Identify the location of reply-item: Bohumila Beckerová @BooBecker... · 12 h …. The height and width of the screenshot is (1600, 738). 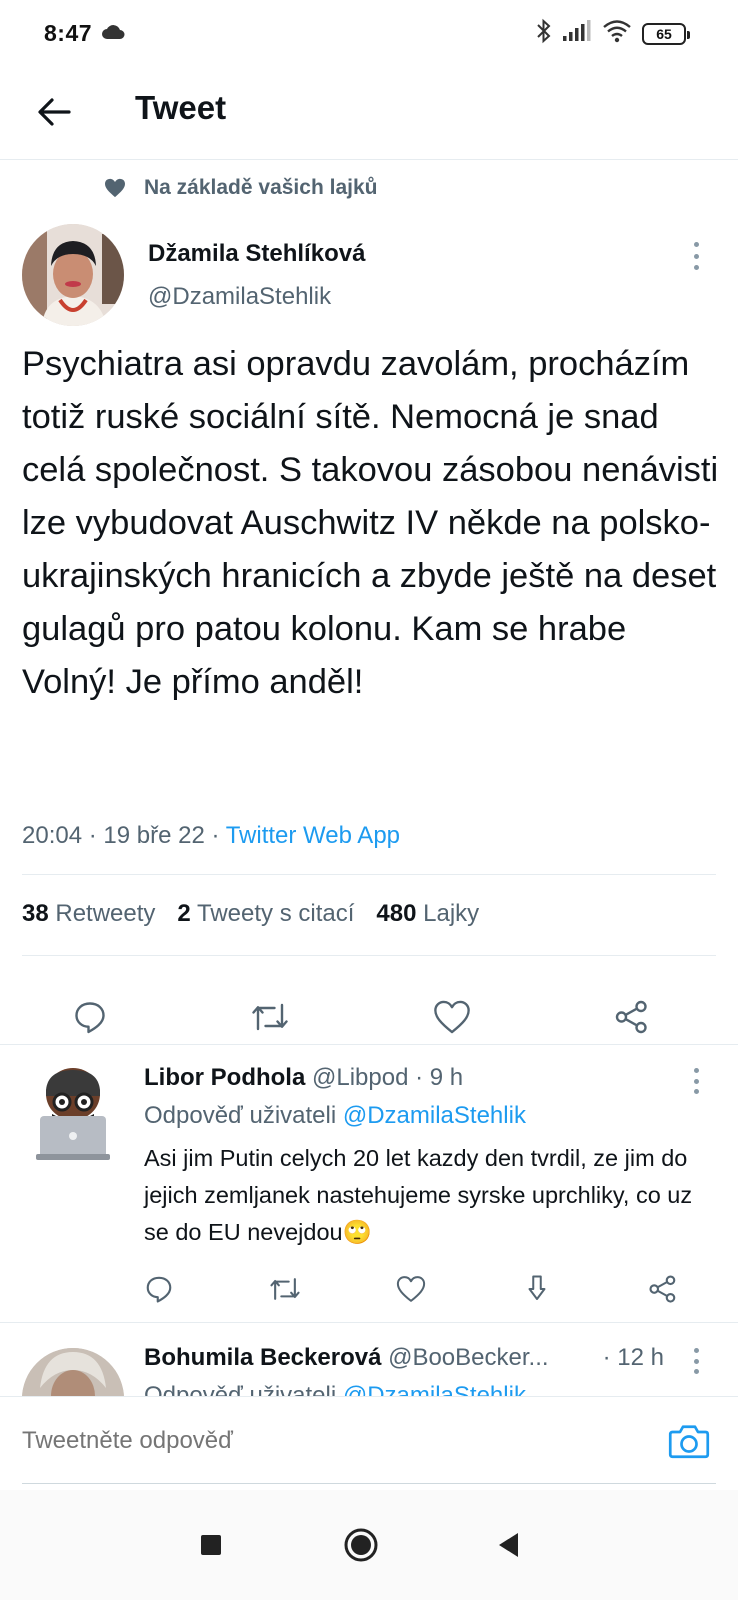
(369, 1362).